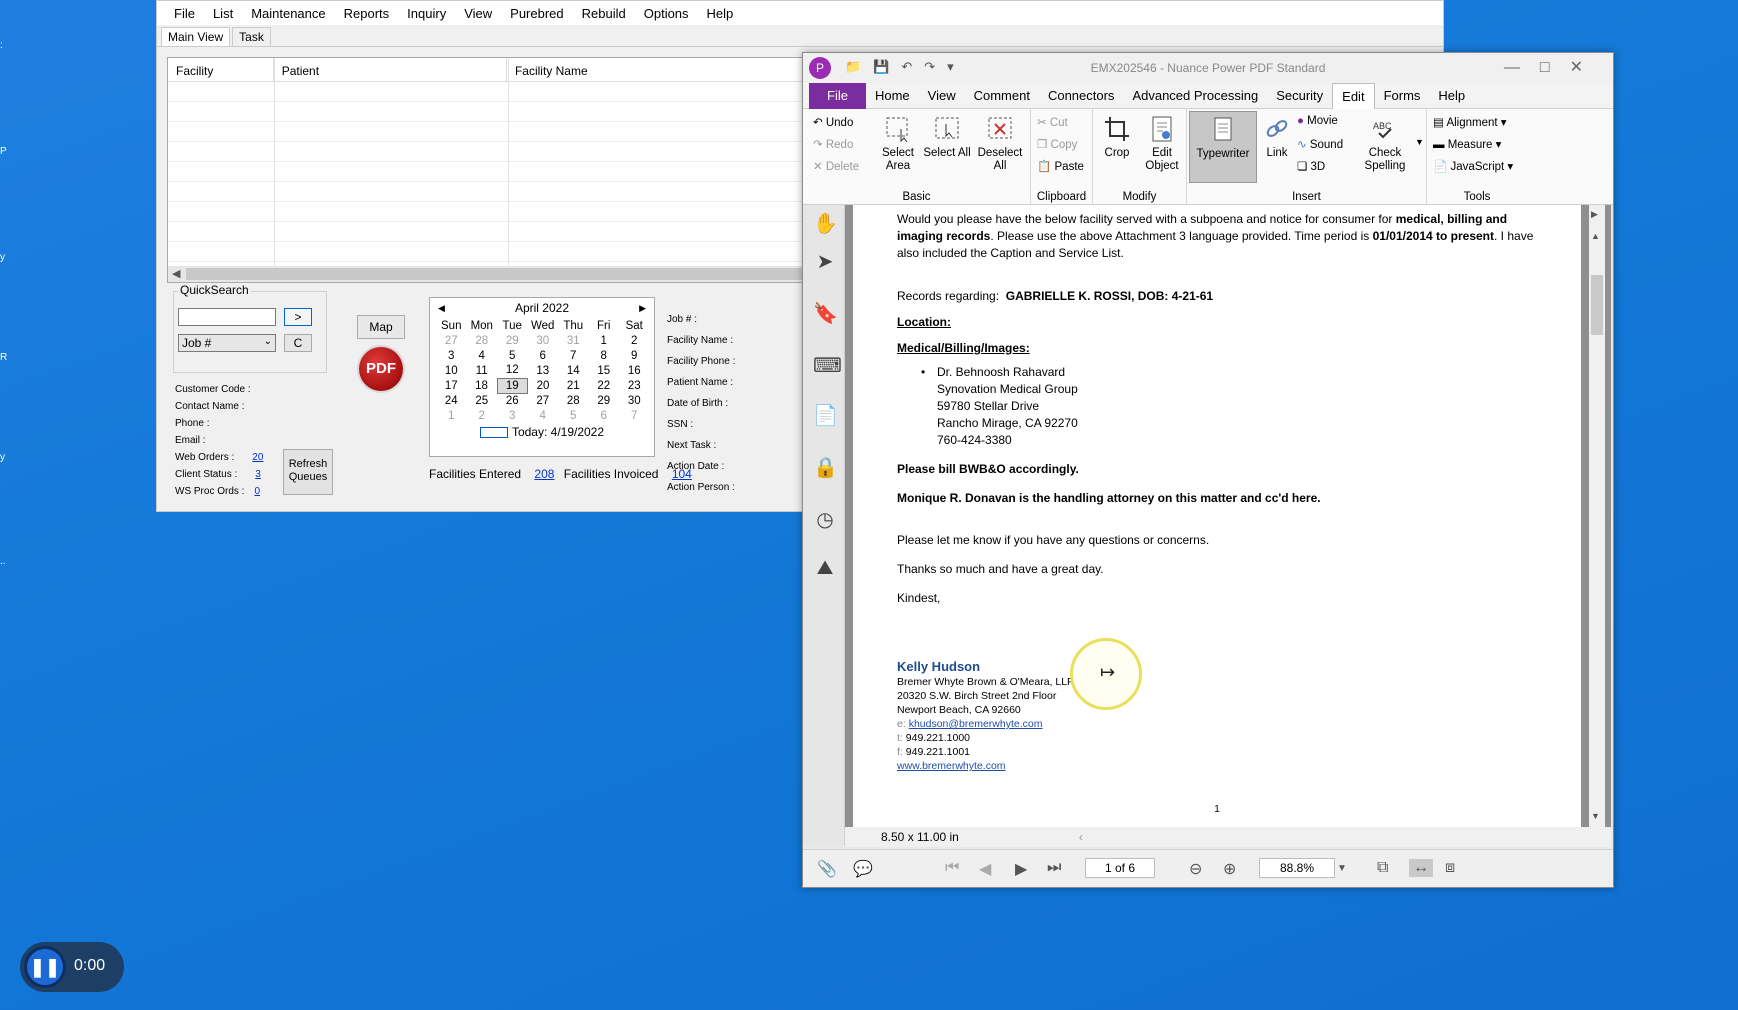 The width and height of the screenshot is (1738, 1010). What do you see at coordinates (441, 308) in the screenshot?
I see `prev-month-icon: ◀` at bounding box center [441, 308].